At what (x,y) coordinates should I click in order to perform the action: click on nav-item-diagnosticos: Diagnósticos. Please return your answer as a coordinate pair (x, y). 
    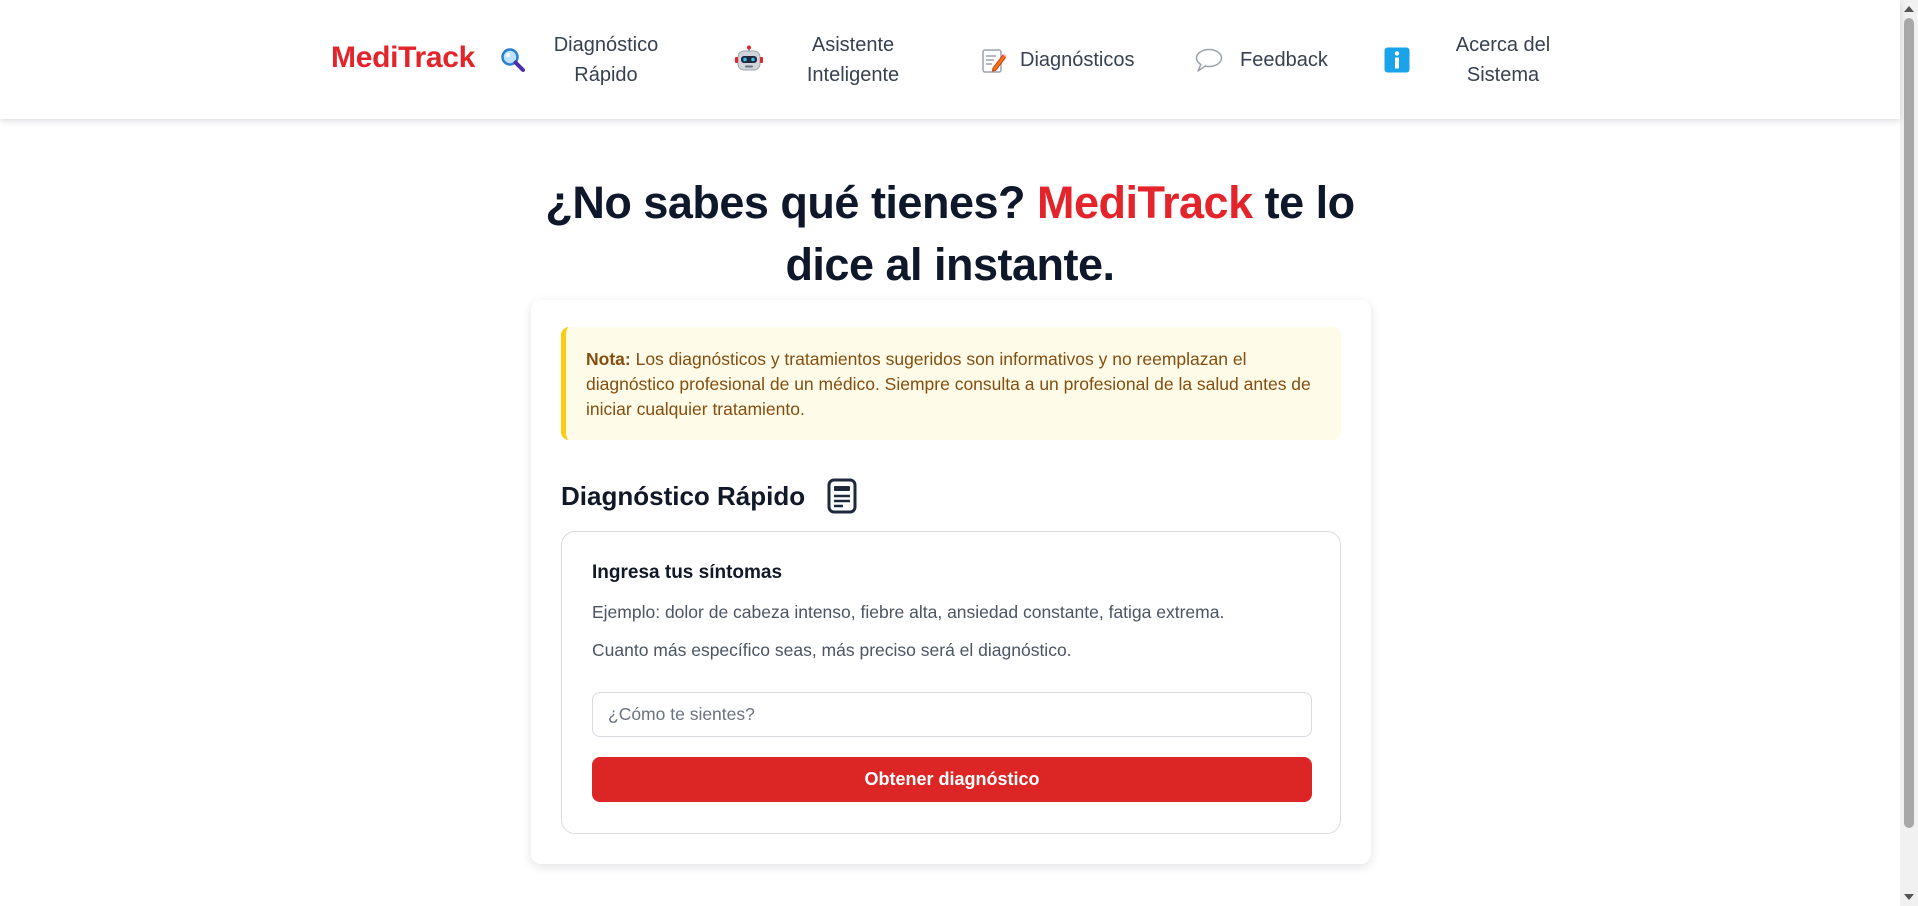
    Looking at the image, I should click on (1056, 59).